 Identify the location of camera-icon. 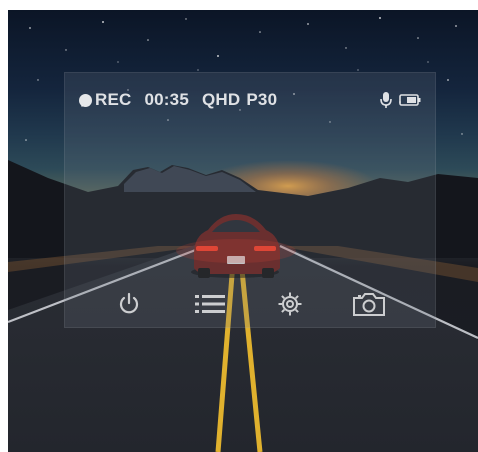
(369, 304).